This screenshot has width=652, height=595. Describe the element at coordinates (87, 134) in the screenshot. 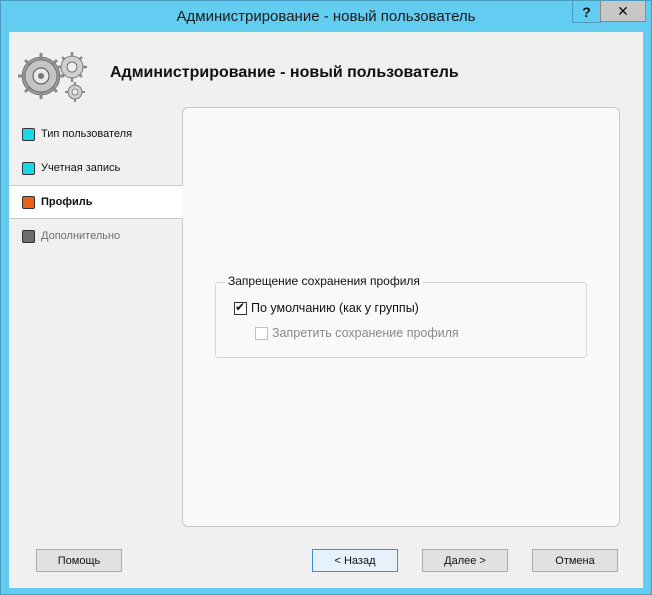

I see `step-label: Тип пользователя` at that location.